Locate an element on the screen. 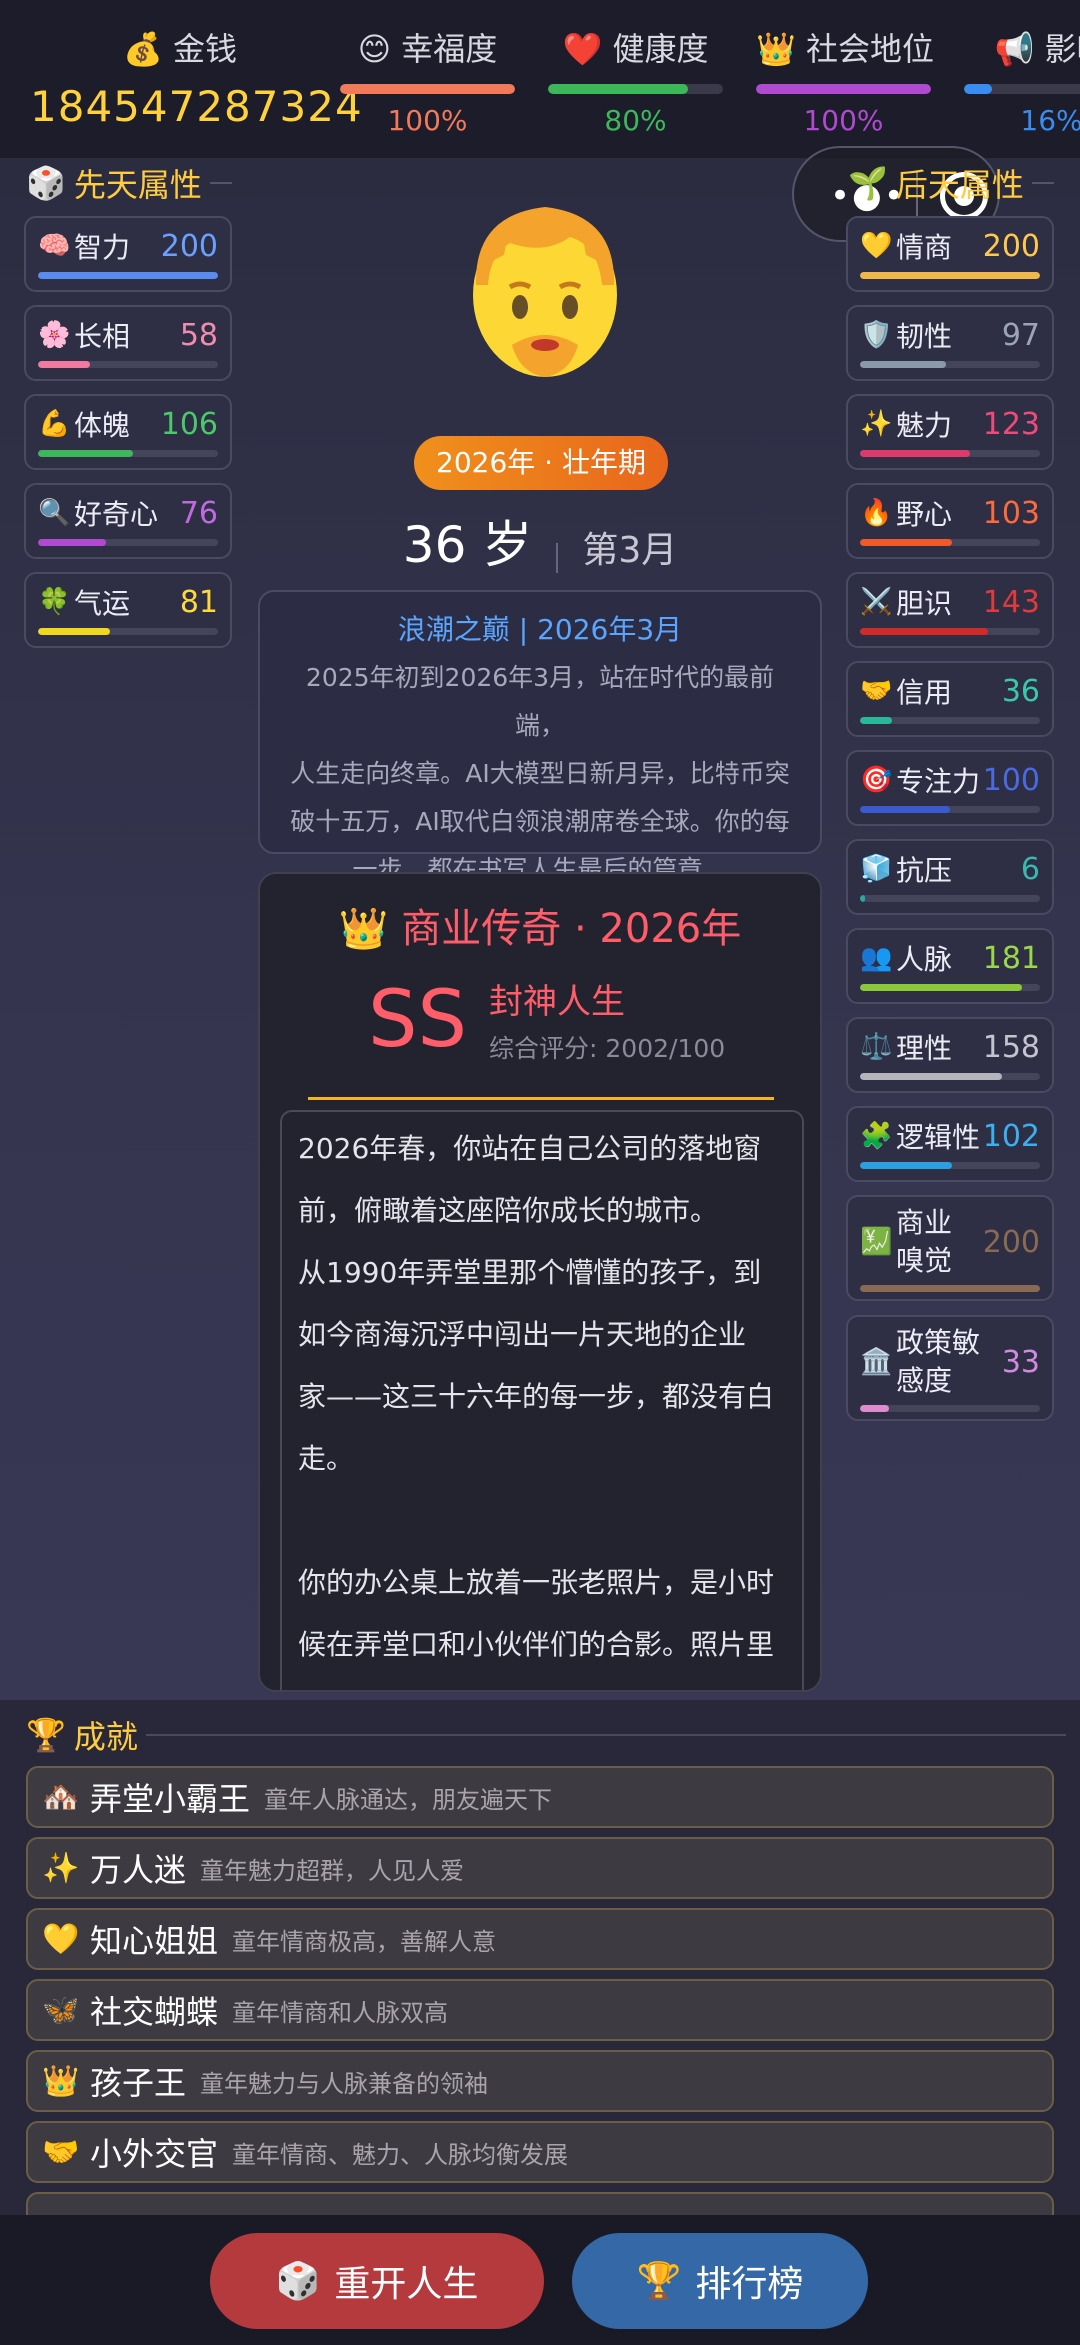  leaderboard-label: 排行榜 is located at coordinates (749, 2284).